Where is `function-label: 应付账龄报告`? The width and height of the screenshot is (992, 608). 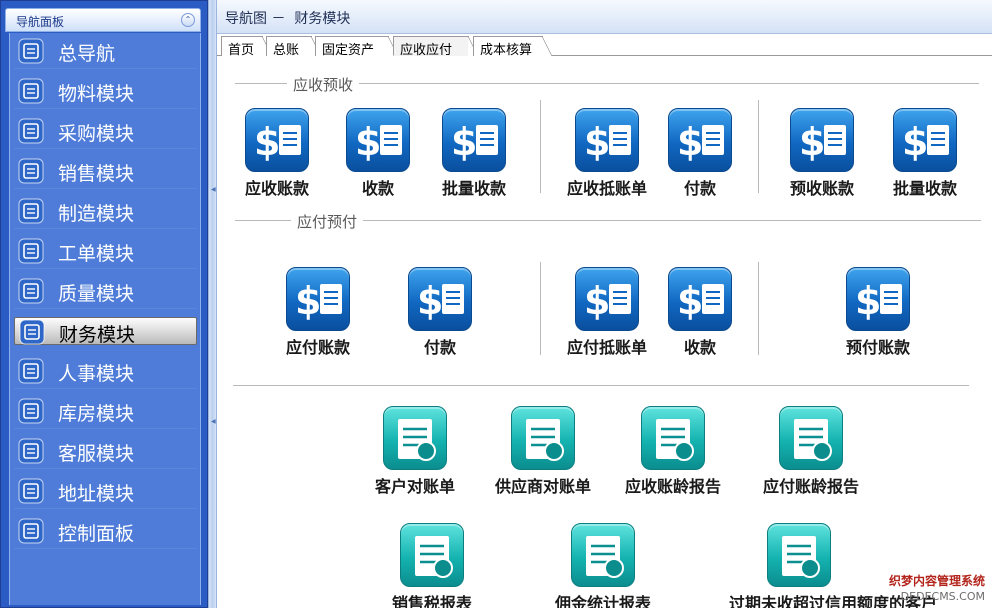
function-label: 应付账龄报告 is located at coordinates (810, 486).